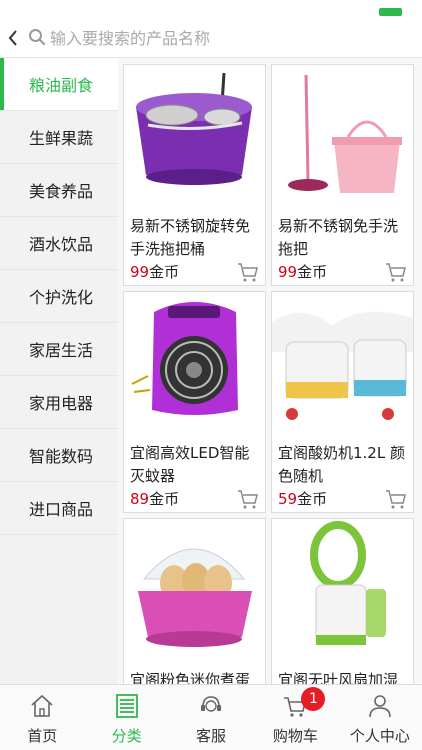 Image resolution: width=422 pixels, height=750 pixels. What do you see at coordinates (379, 736) in the screenshot?
I see `tab-label: 个人中心` at bounding box center [379, 736].